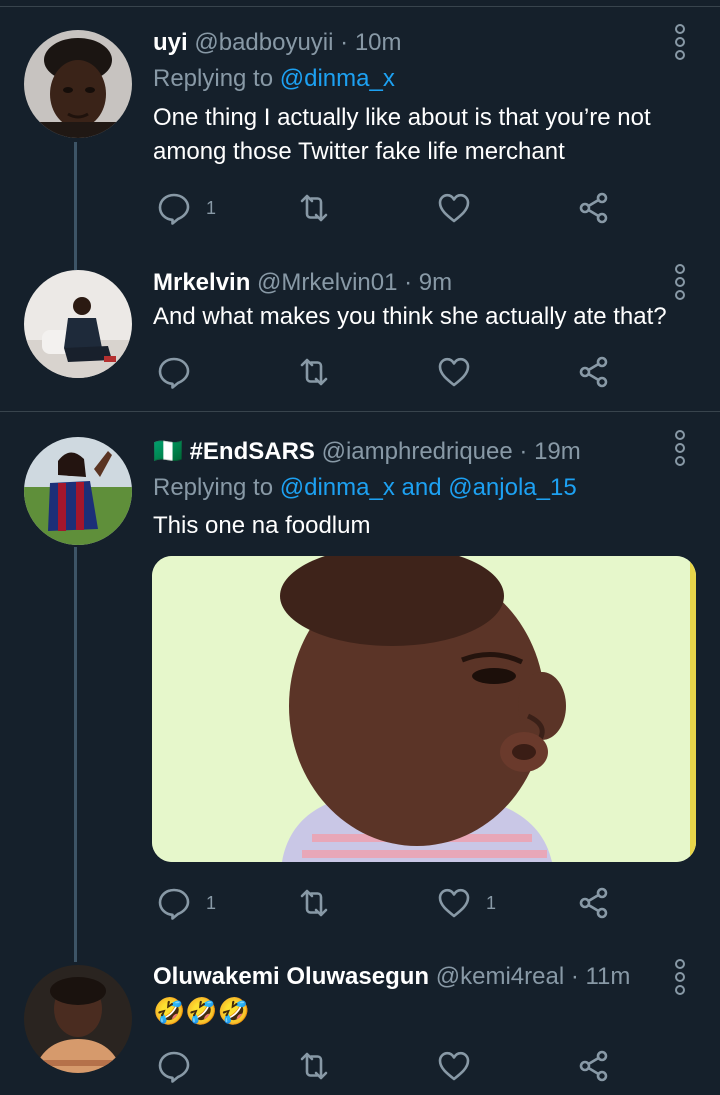  What do you see at coordinates (428, 282) in the screenshot?
I see `timestamp: · 9m` at bounding box center [428, 282].